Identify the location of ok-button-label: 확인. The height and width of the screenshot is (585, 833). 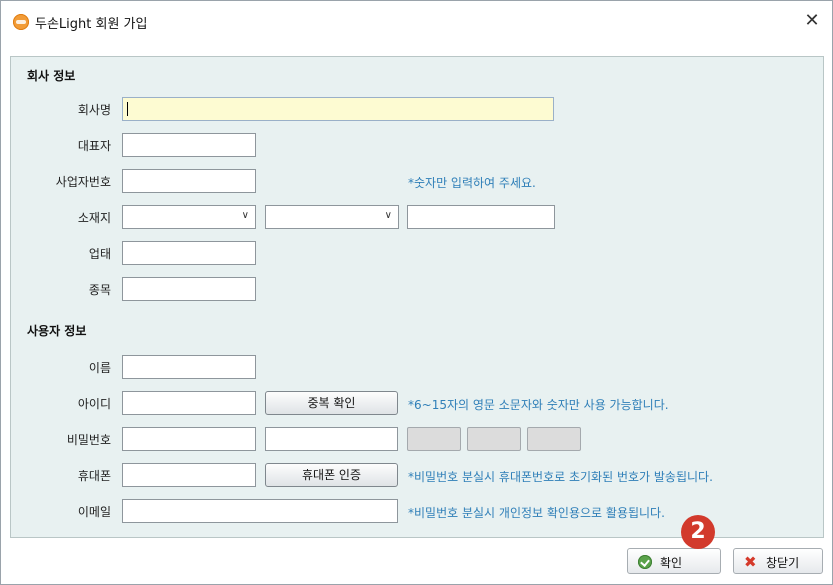
(671, 563).